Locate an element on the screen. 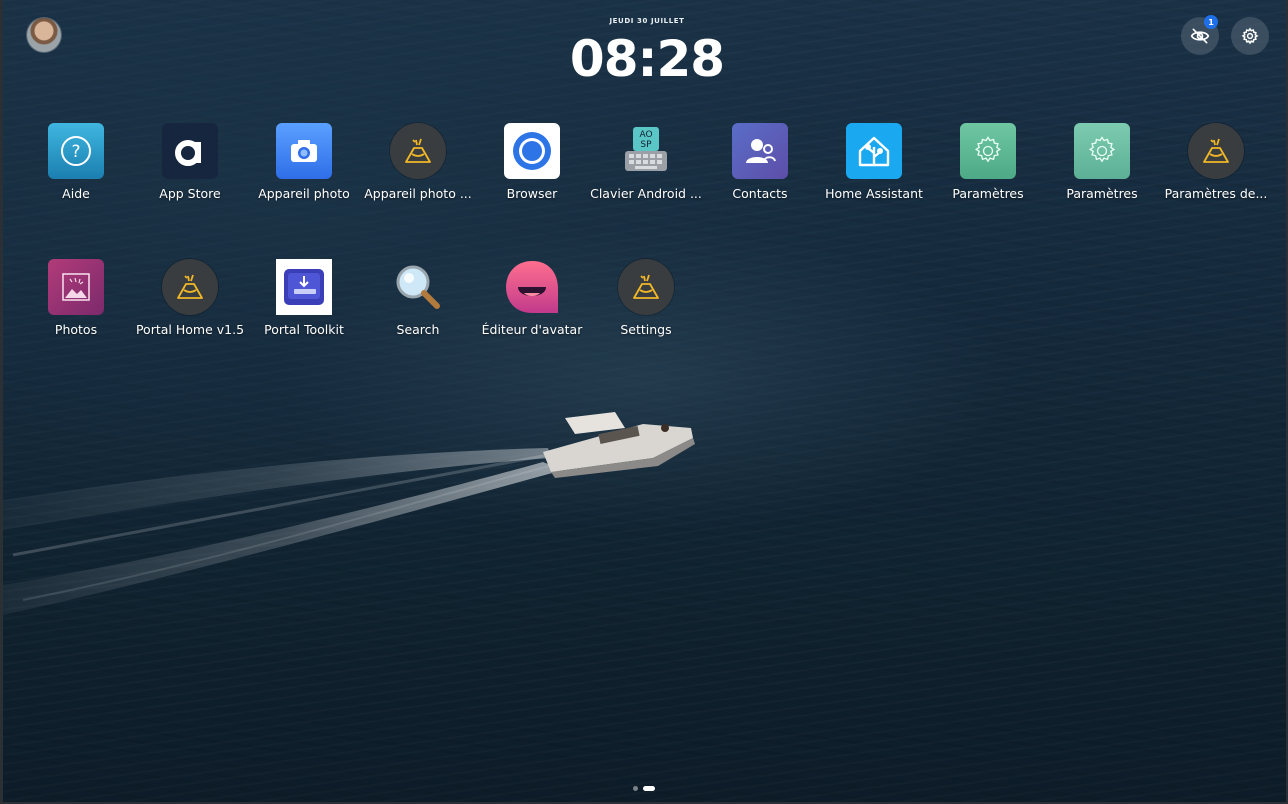 The height and width of the screenshot is (804, 1288). avatar-editor-icon is located at coordinates (532, 287).